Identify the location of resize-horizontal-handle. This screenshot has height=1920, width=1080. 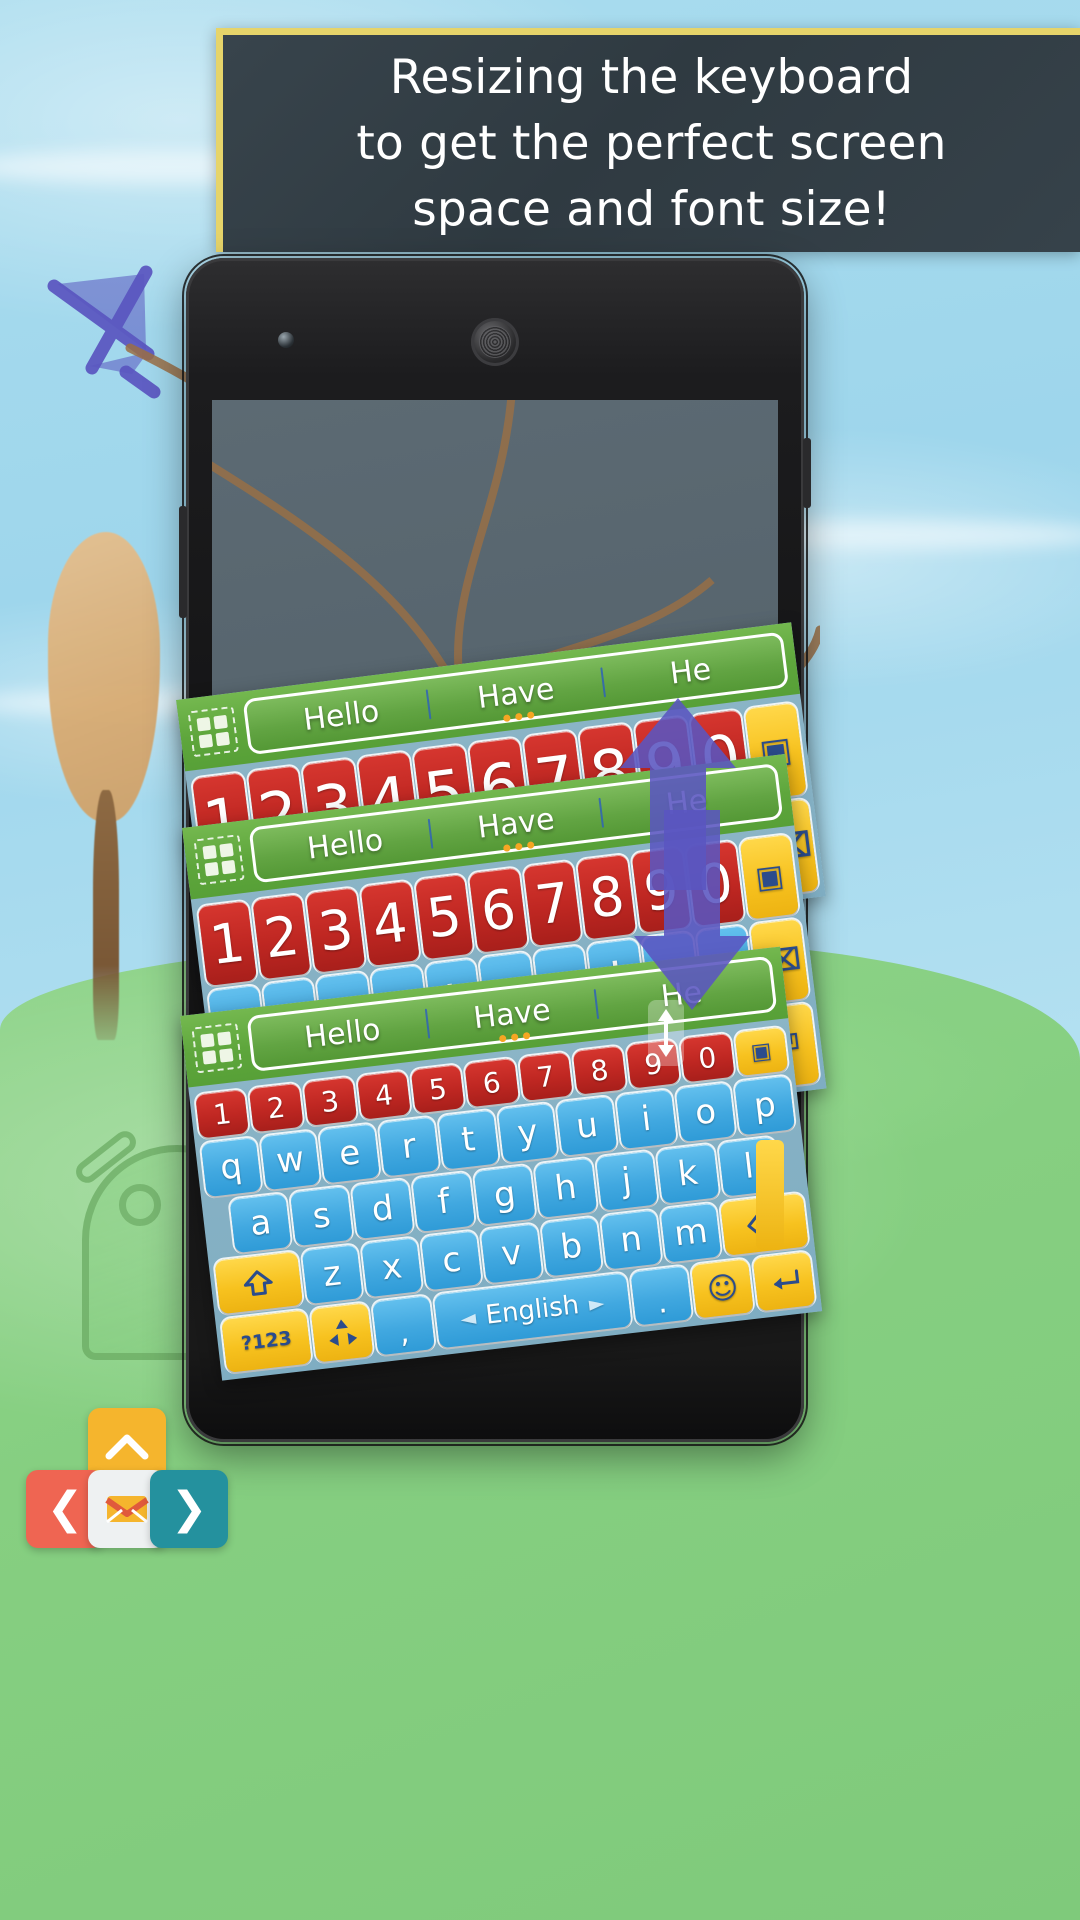
(770, 1195).